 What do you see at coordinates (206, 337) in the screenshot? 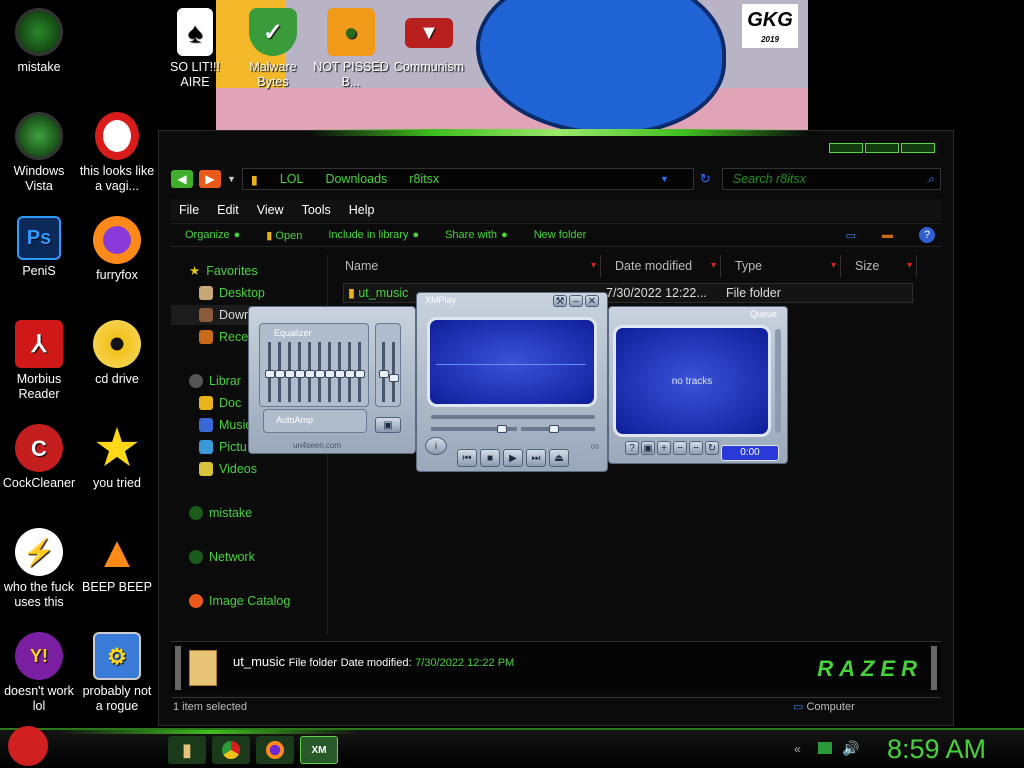
I see `recent-places-icon` at bounding box center [206, 337].